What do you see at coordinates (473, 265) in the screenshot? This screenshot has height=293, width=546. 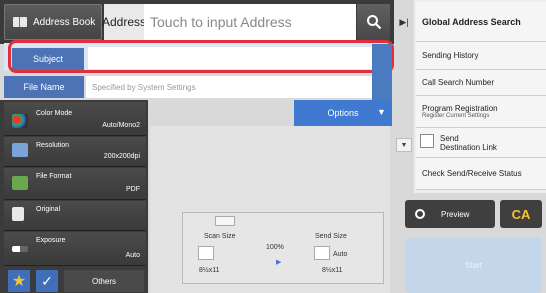 I see `start-button: Start` at bounding box center [473, 265].